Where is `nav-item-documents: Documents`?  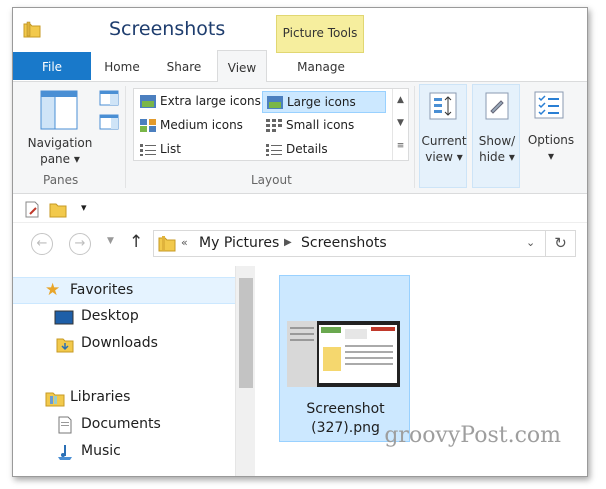
nav-item-documents: Documents is located at coordinates (124, 425).